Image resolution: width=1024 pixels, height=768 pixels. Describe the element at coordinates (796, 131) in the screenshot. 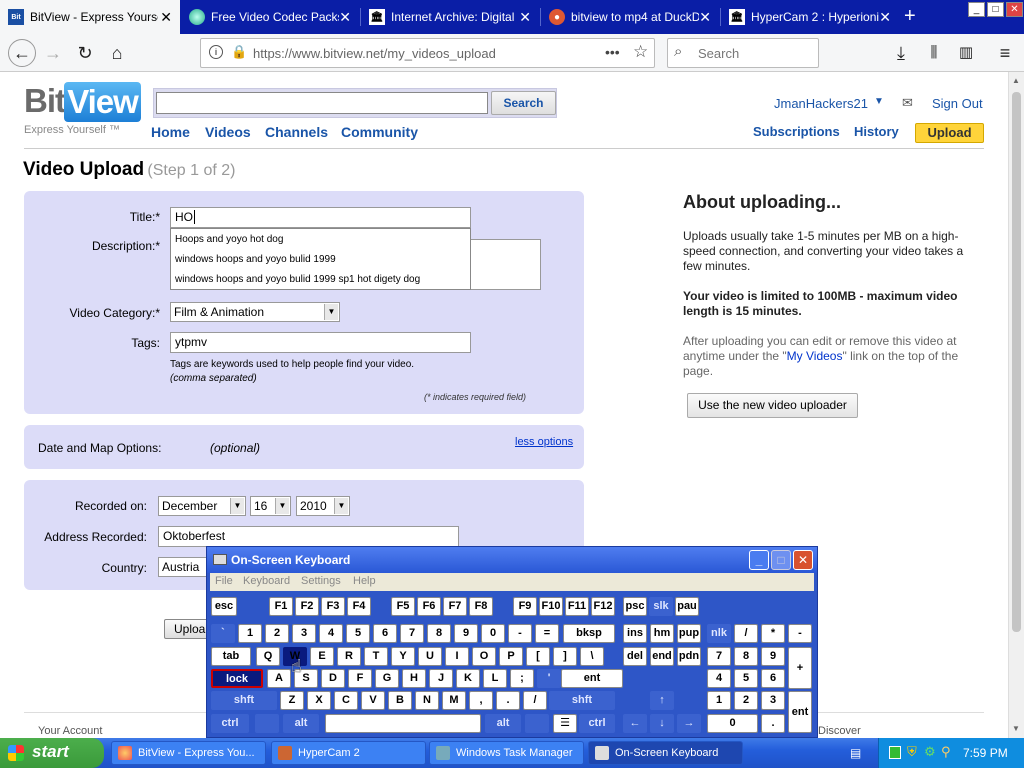

I see `subscriptions-link: Subscriptions` at that location.